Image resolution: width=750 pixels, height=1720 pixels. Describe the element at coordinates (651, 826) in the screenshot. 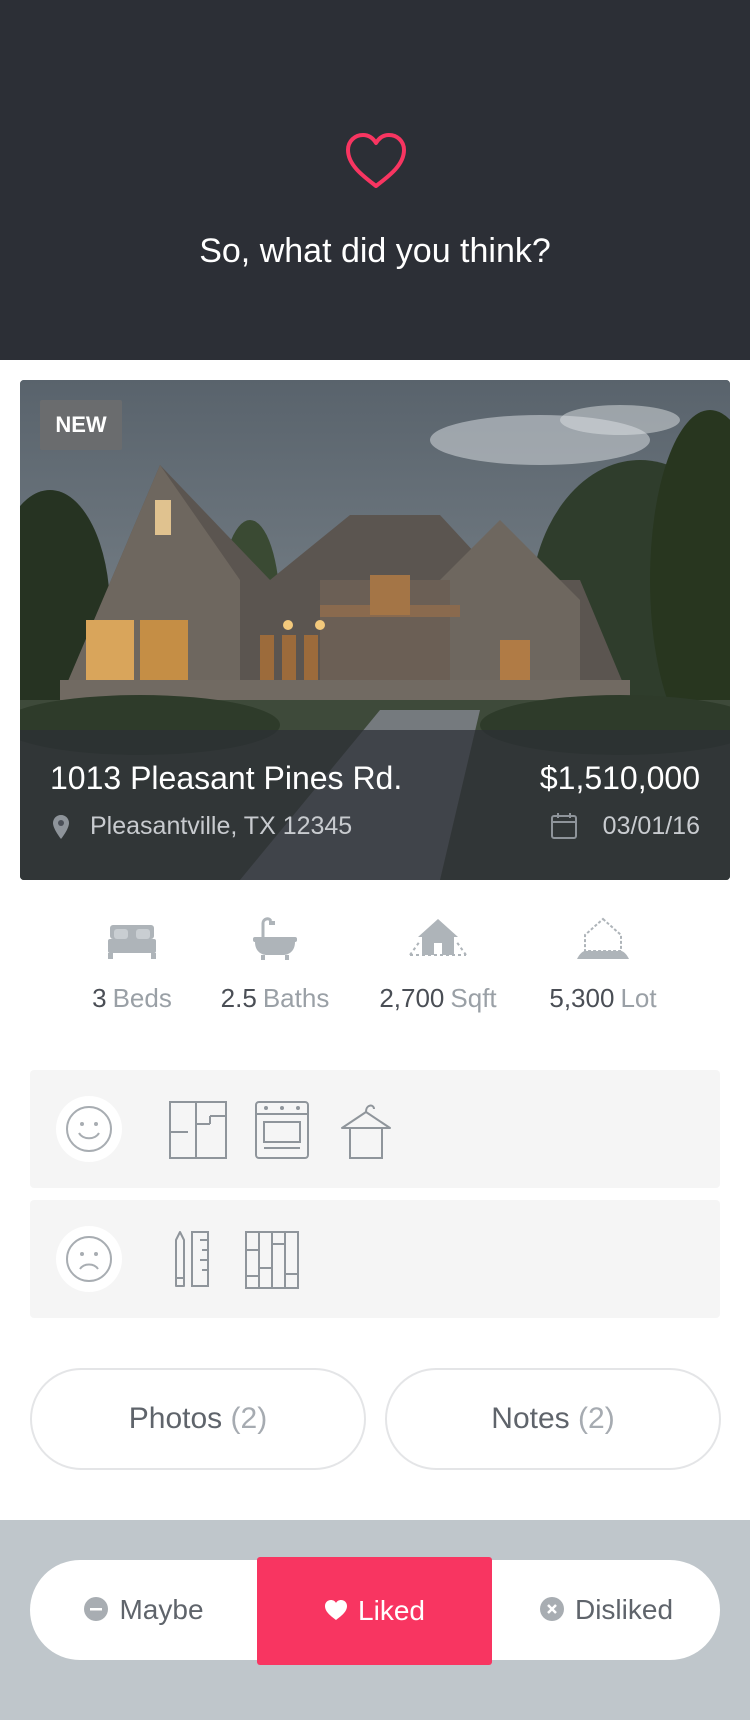

I see `listing-date: 03/01/16` at that location.